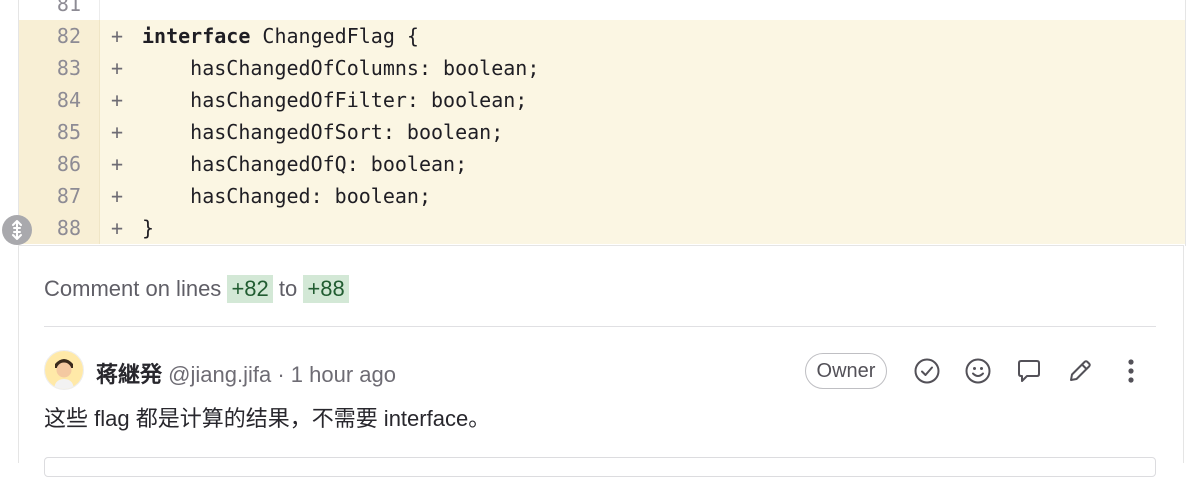 Image resolution: width=1200 pixels, height=477 pixels. Describe the element at coordinates (59, 132) in the screenshot. I see `line-number: 85` at that location.